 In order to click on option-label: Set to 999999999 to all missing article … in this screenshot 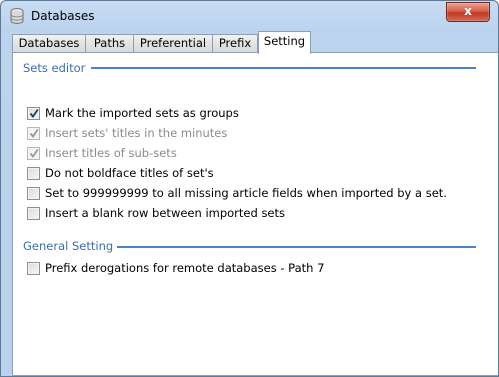, I will do `click(246, 193)`.